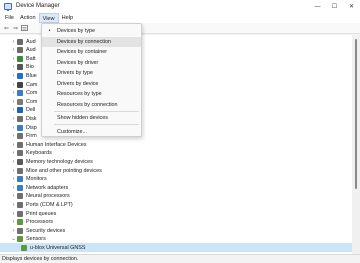 Image resolution: width=360 pixels, height=263 pixels. I want to click on menu-item-devices-by-type: • Devices by type, so click(91, 31).